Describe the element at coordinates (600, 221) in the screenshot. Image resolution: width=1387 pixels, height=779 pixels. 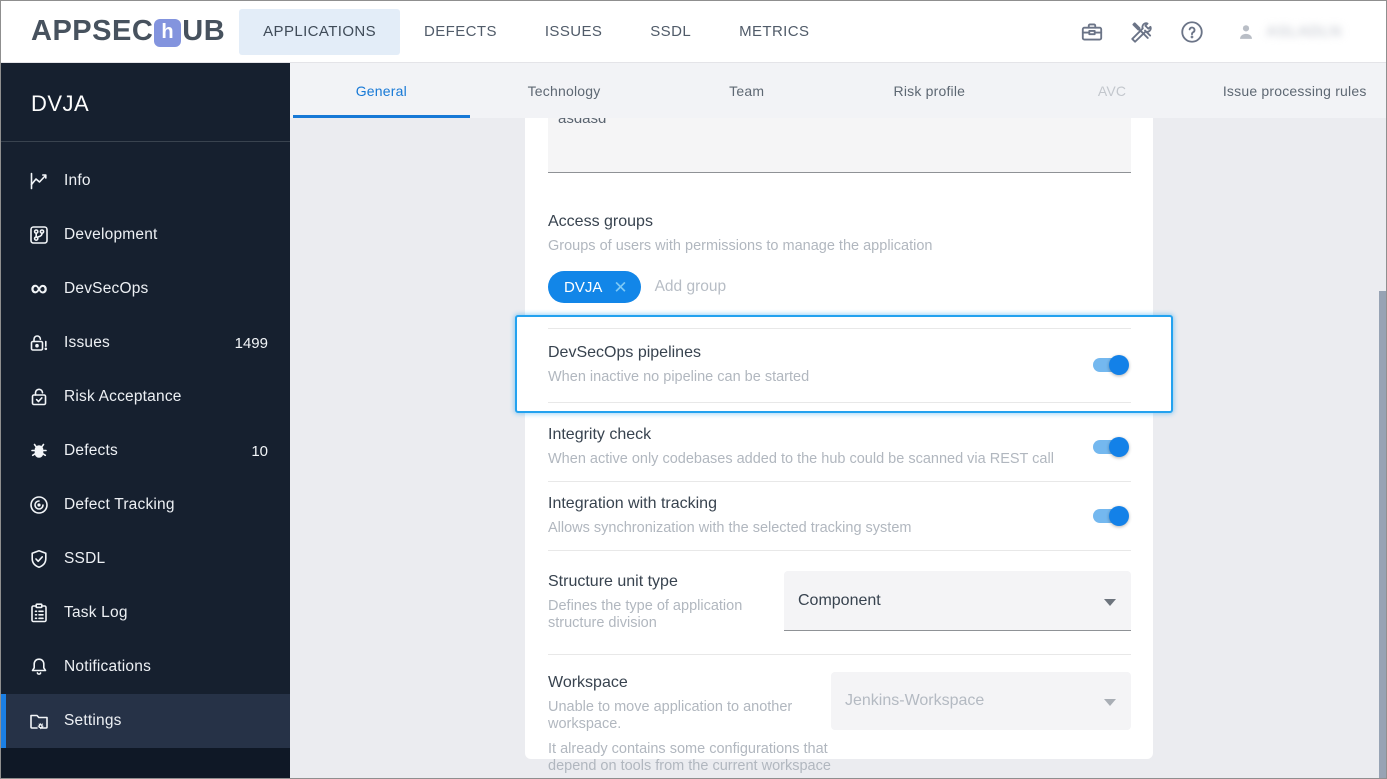
I see `access-groups-title: Access groups` at that location.